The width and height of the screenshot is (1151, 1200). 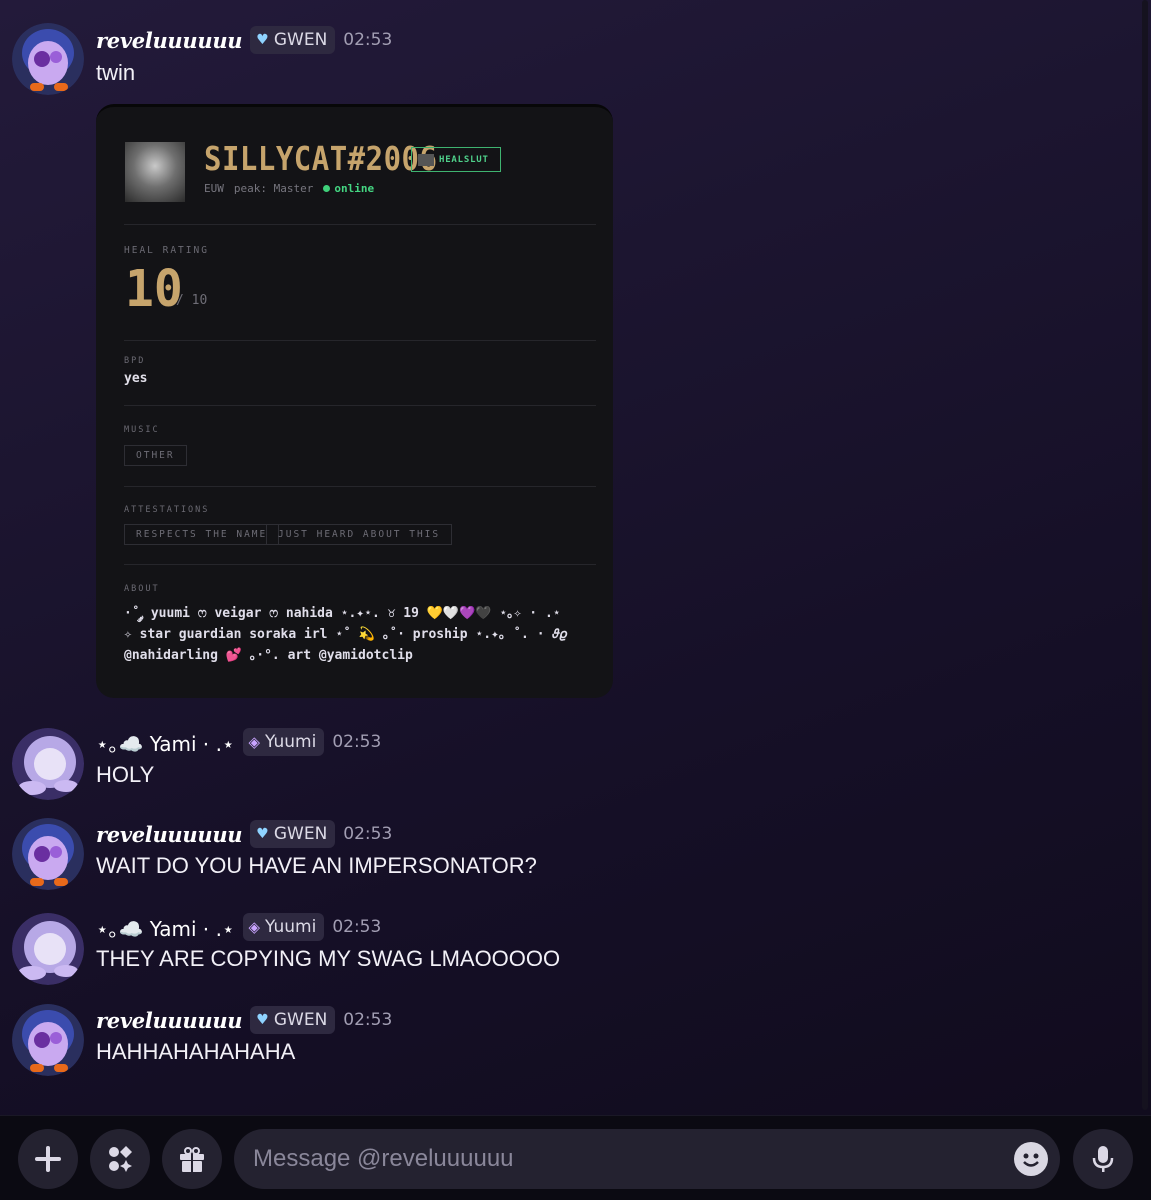 I want to click on apps-button, so click(x=120, y=1159).